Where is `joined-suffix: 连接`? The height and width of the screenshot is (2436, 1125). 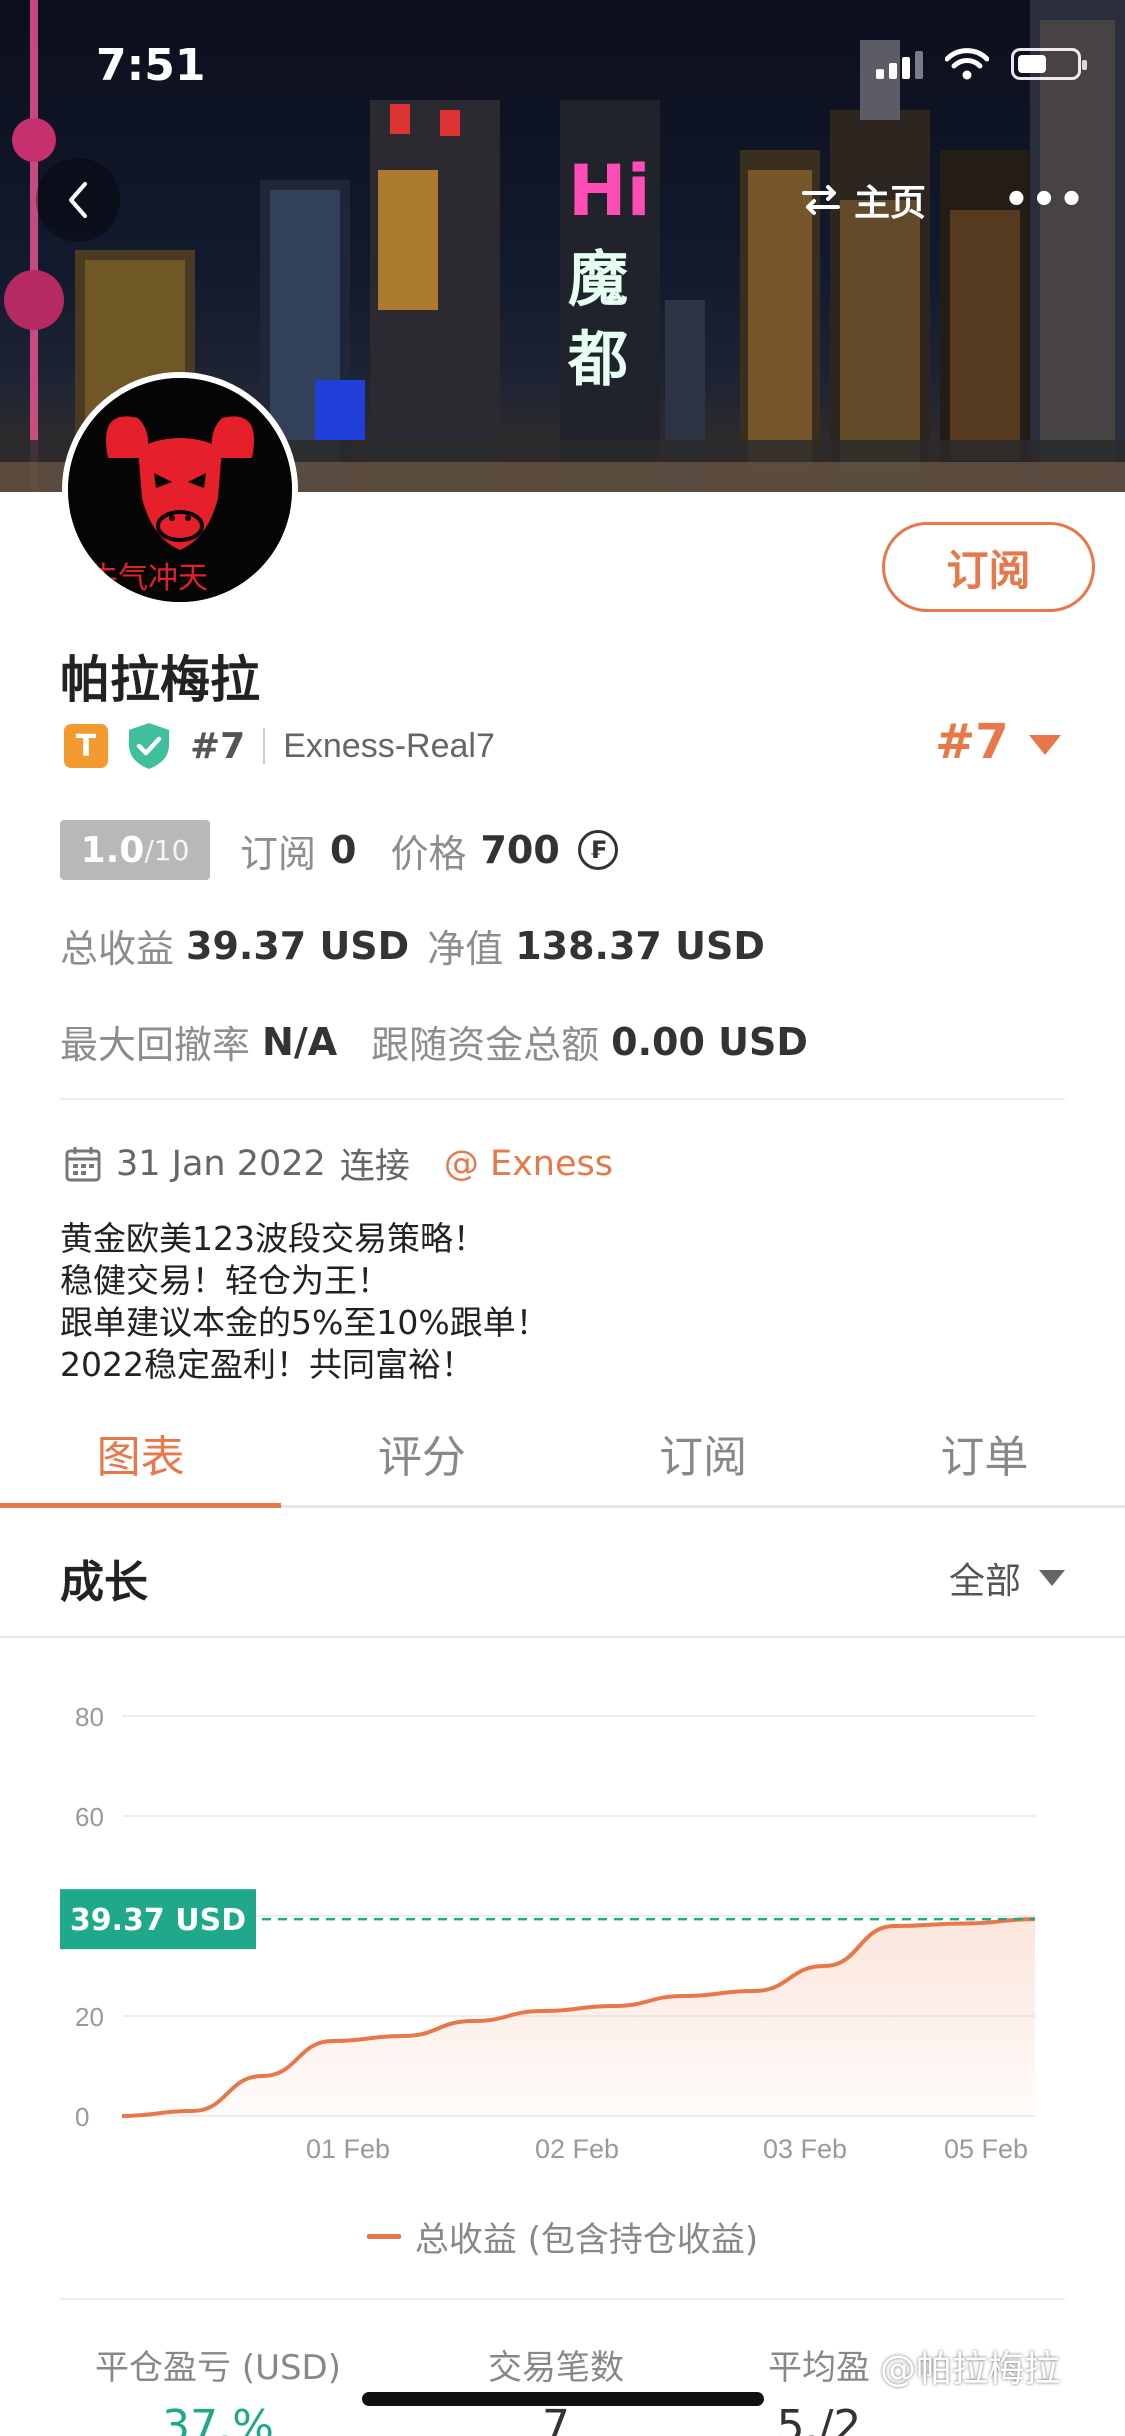 joined-suffix: 连接 is located at coordinates (374, 1167).